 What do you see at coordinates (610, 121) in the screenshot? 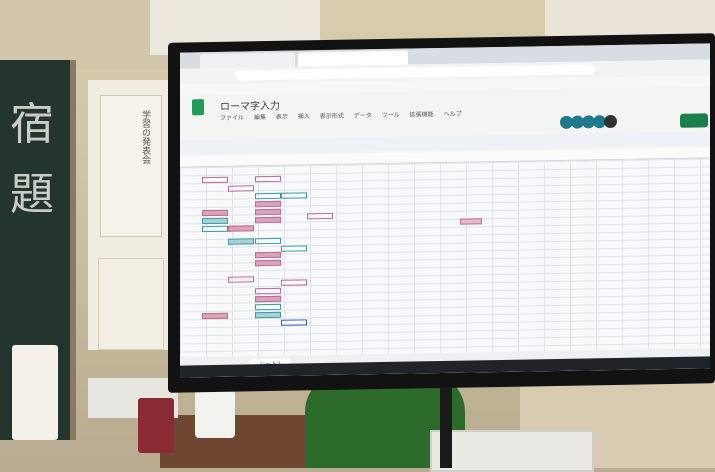
I see `avatar` at bounding box center [610, 121].